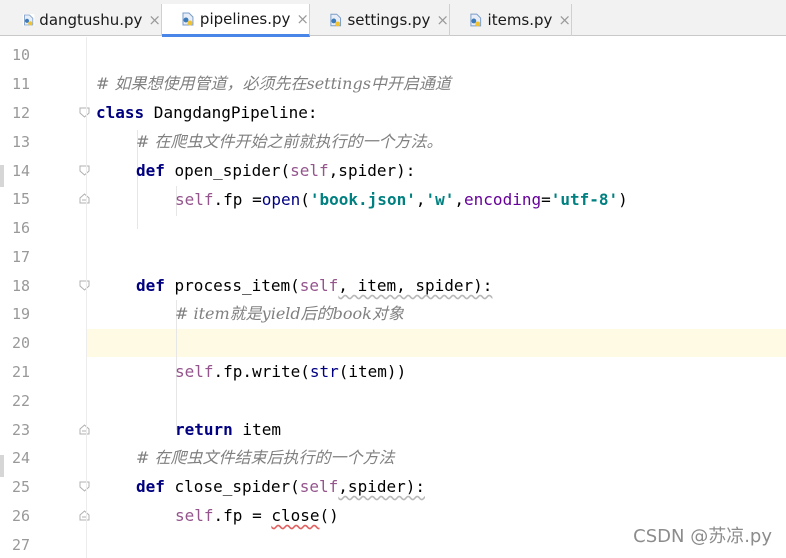 The height and width of the screenshot is (558, 786). I want to click on code-line-14: def open_spider(self,spider):, so click(275, 171).